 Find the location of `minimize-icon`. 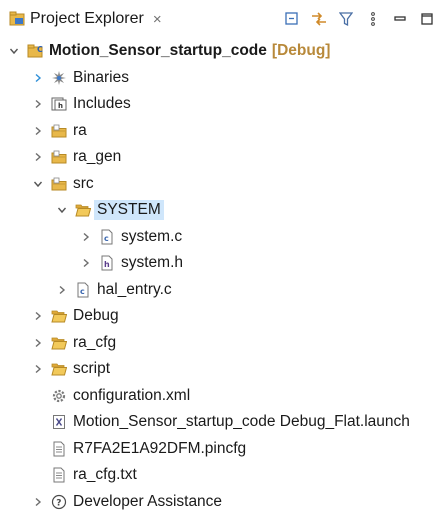

minimize-icon is located at coordinates (400, 19).